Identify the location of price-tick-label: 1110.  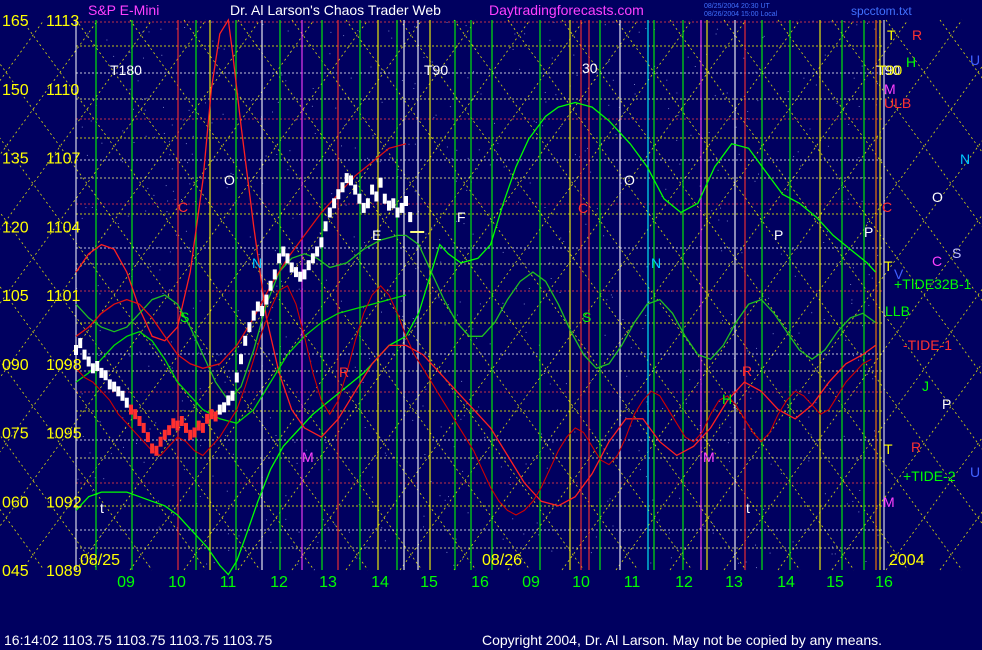
(62, 90).